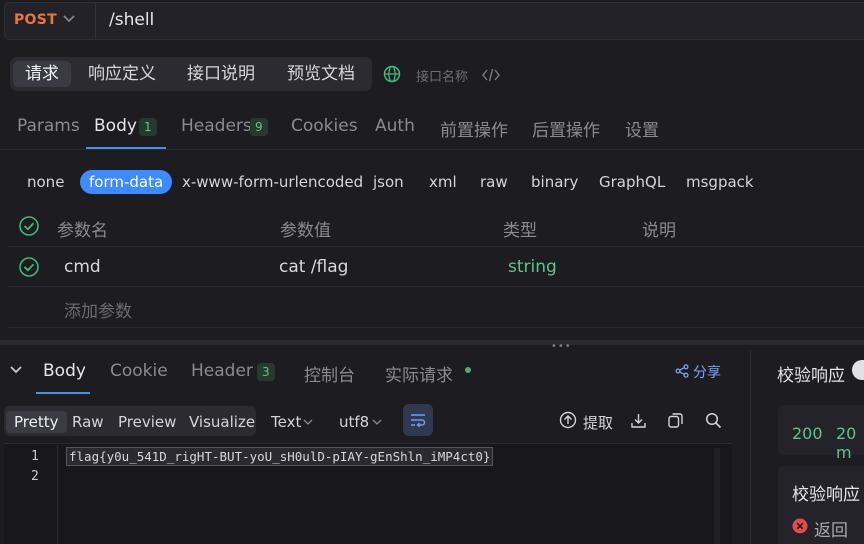 Image resolution: width=864 pixels, height=544 pixels. What do you see at coordinates (95, 21) in the screenshot?
I see `url-separator` at bounding box center [95, 21].